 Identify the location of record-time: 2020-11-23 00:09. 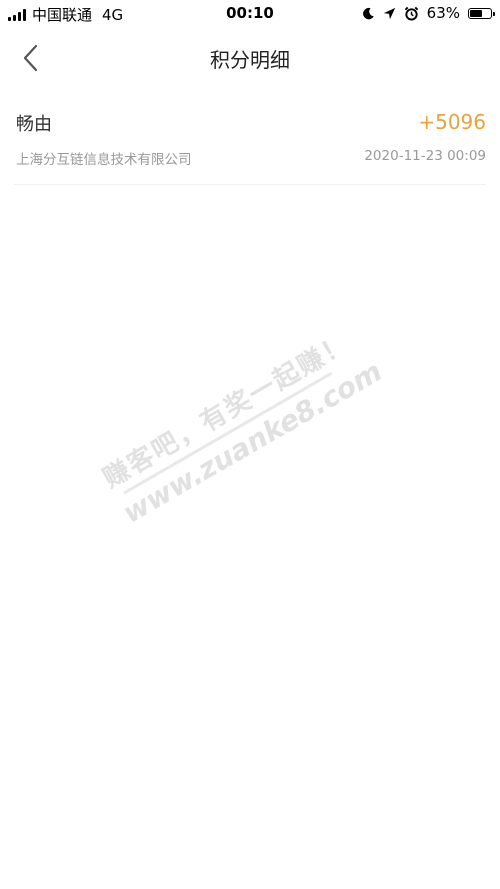
(425, 156).